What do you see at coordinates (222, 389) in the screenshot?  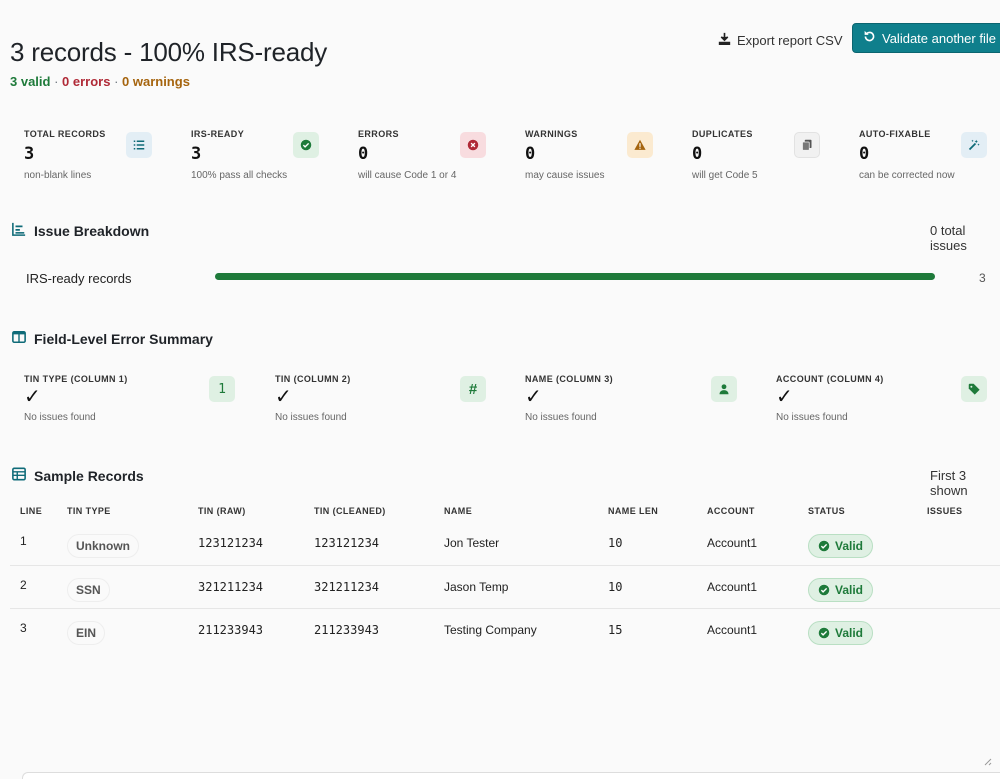 I see `number-one-icon: 1` at bounding box center [222, 389].